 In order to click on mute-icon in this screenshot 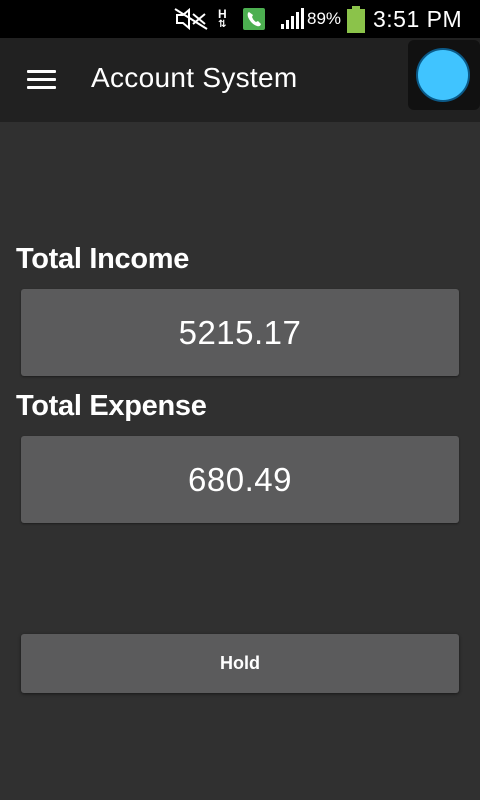, I will do `click(191, 19)`.